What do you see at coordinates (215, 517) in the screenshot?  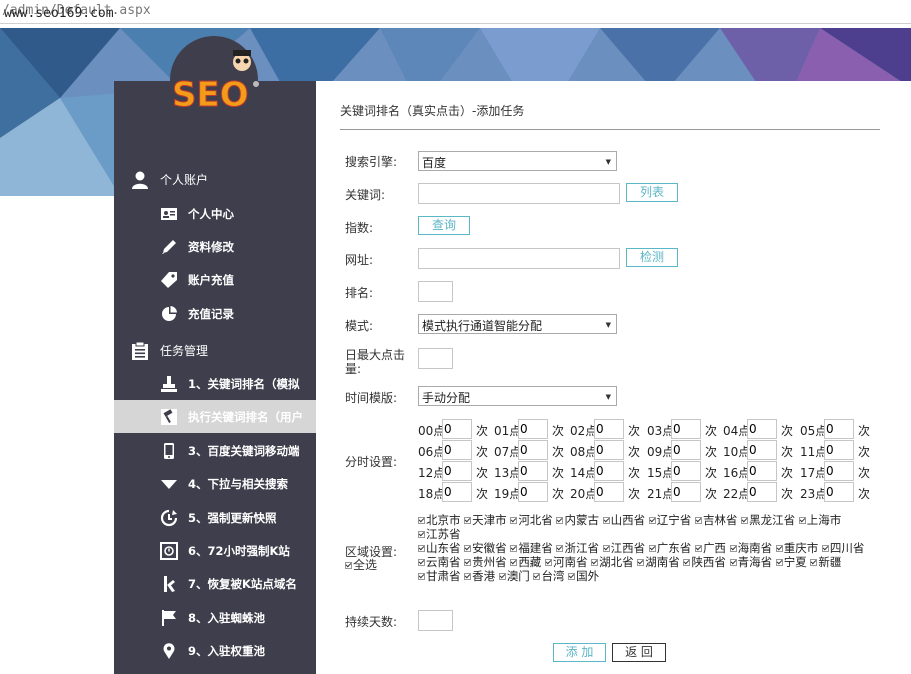 I see `sidebar-item-update-snapshot: 5、强制更新快照` at bounding box center [215, 517].